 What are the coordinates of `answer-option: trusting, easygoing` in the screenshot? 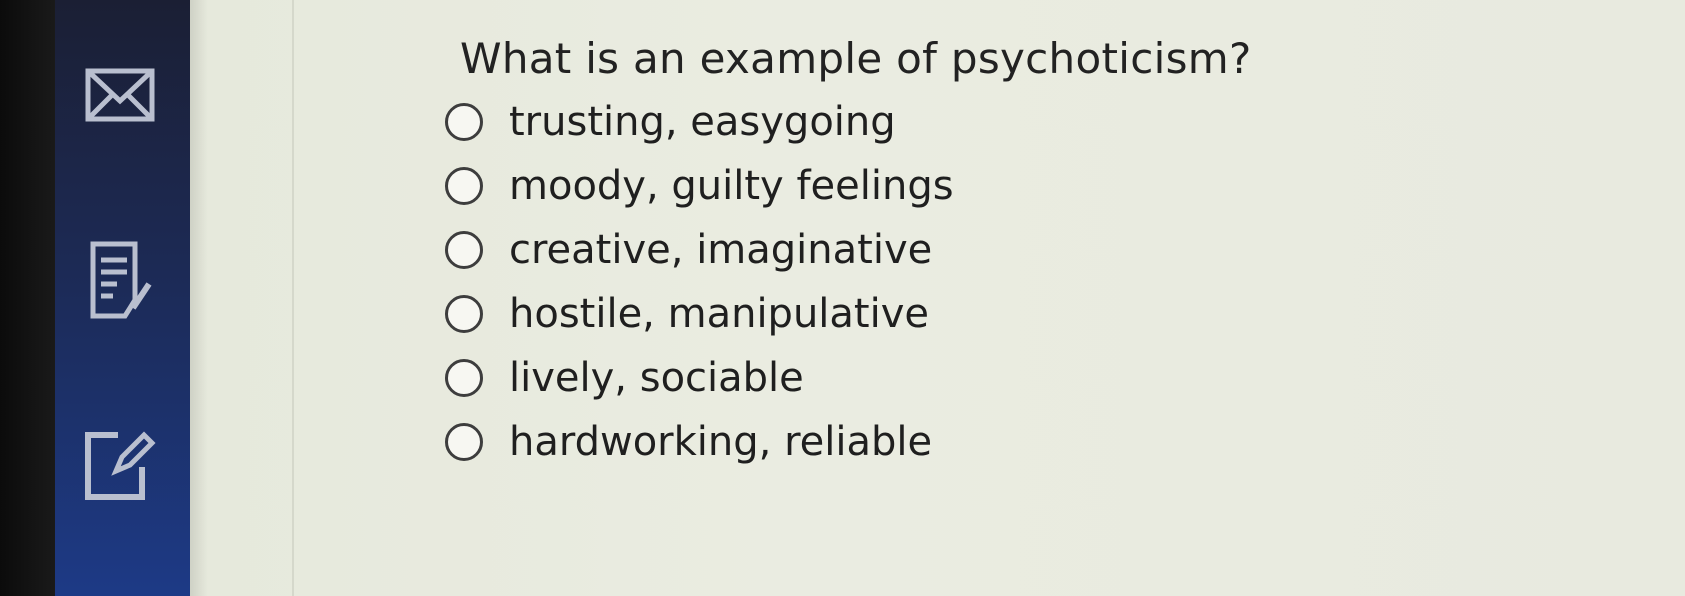 It's located at (699, 122).